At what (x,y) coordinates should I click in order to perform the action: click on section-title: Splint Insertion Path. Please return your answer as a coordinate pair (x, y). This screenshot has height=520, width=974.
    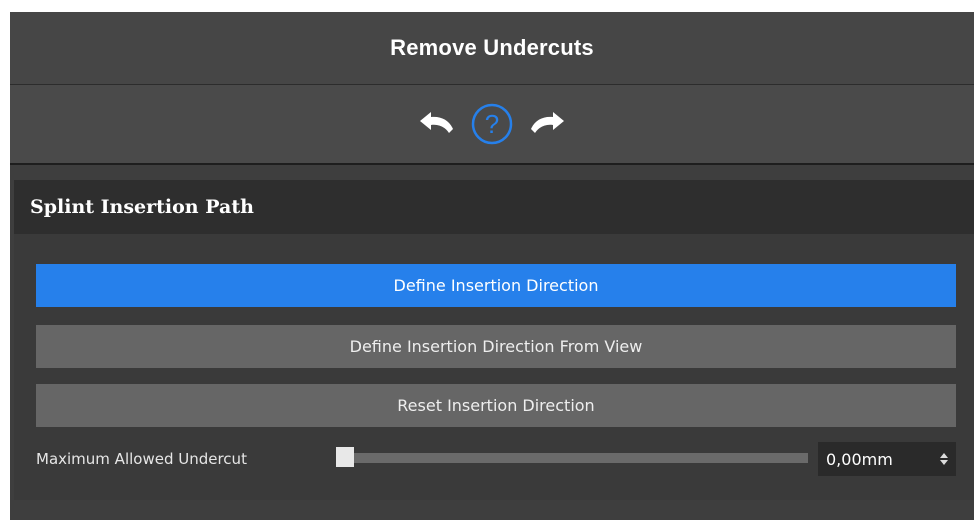
    Looking at the image, I should click on (142, 207).